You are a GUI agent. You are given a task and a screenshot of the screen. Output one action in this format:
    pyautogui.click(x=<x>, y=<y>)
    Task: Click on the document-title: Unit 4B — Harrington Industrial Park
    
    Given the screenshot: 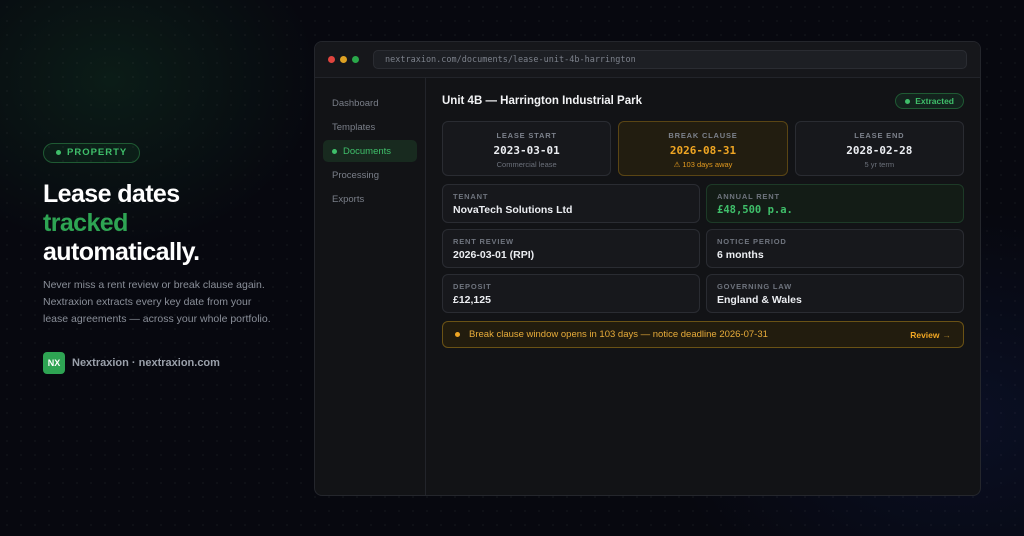 What is the action you would take?
    pyautogui.click(x=542, y=101)
    